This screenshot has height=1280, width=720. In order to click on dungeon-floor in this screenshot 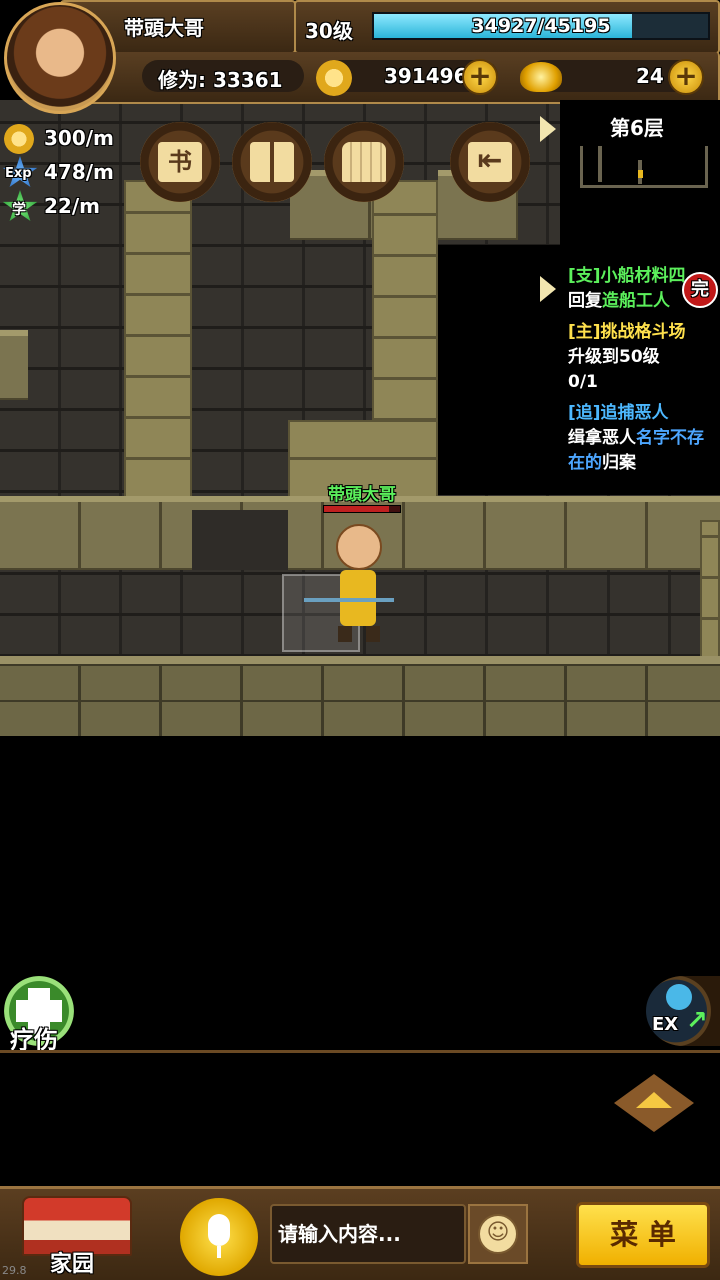, I will do `click(360, 696)`.